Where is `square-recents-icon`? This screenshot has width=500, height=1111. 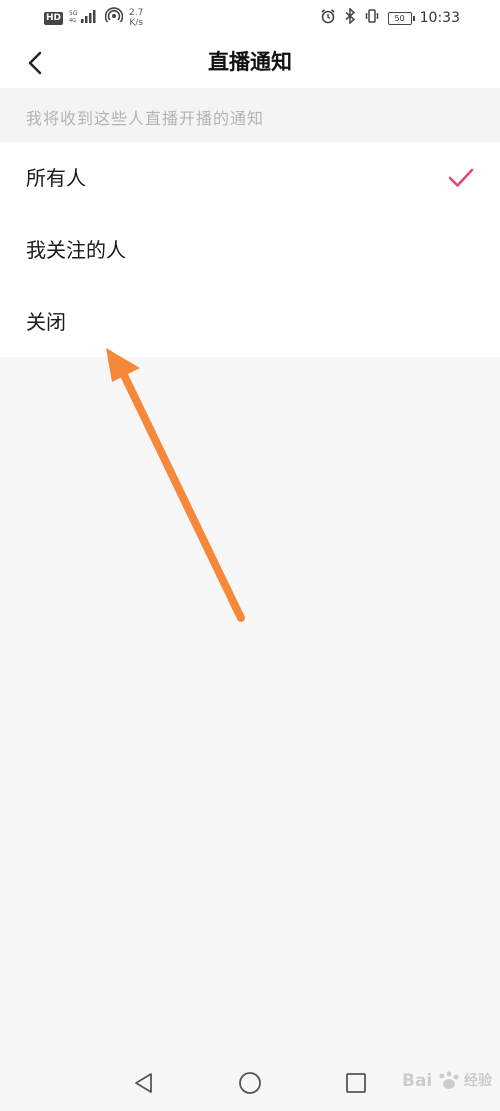 square-recents-icon is located at coordinates (356, 1083).